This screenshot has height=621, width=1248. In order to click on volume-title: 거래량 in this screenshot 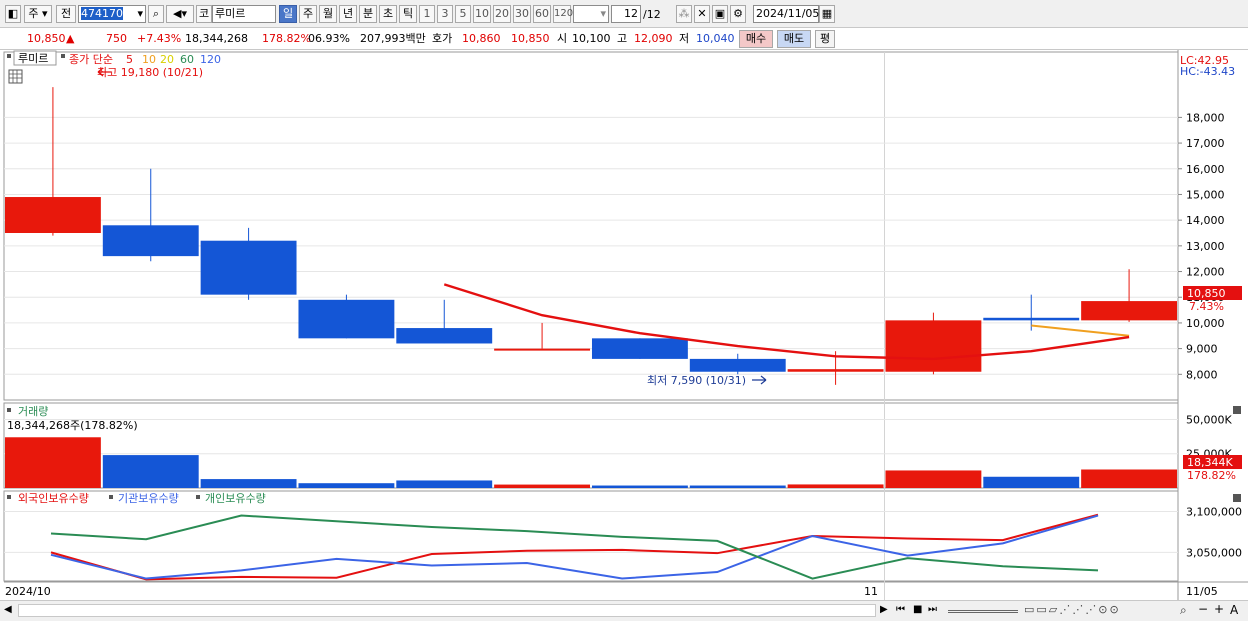, I will do `click(33, 411)`.